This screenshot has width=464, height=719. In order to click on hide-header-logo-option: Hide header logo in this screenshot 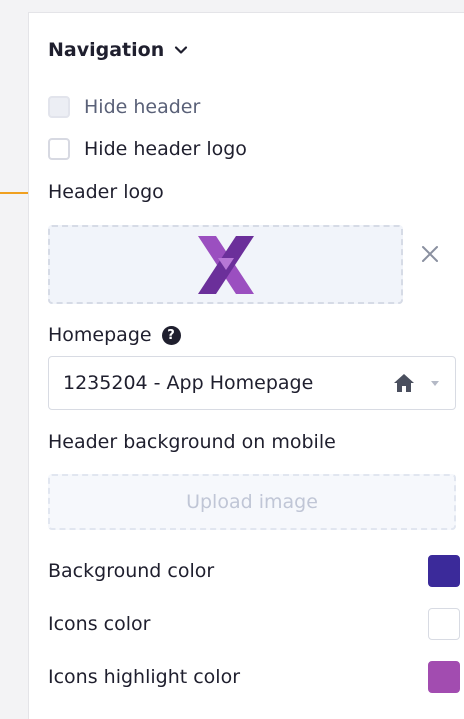, I will do `click(147, 149)`.